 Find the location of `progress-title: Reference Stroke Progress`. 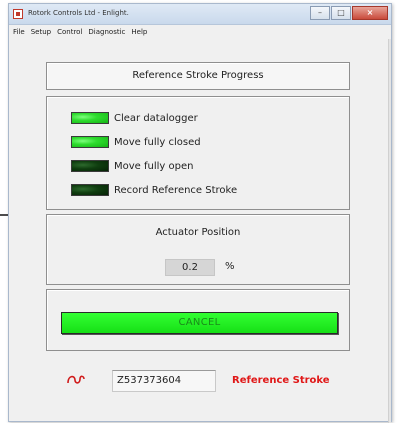

progress-title: Reference Stroke Progress is located at coordinates (198, 75).